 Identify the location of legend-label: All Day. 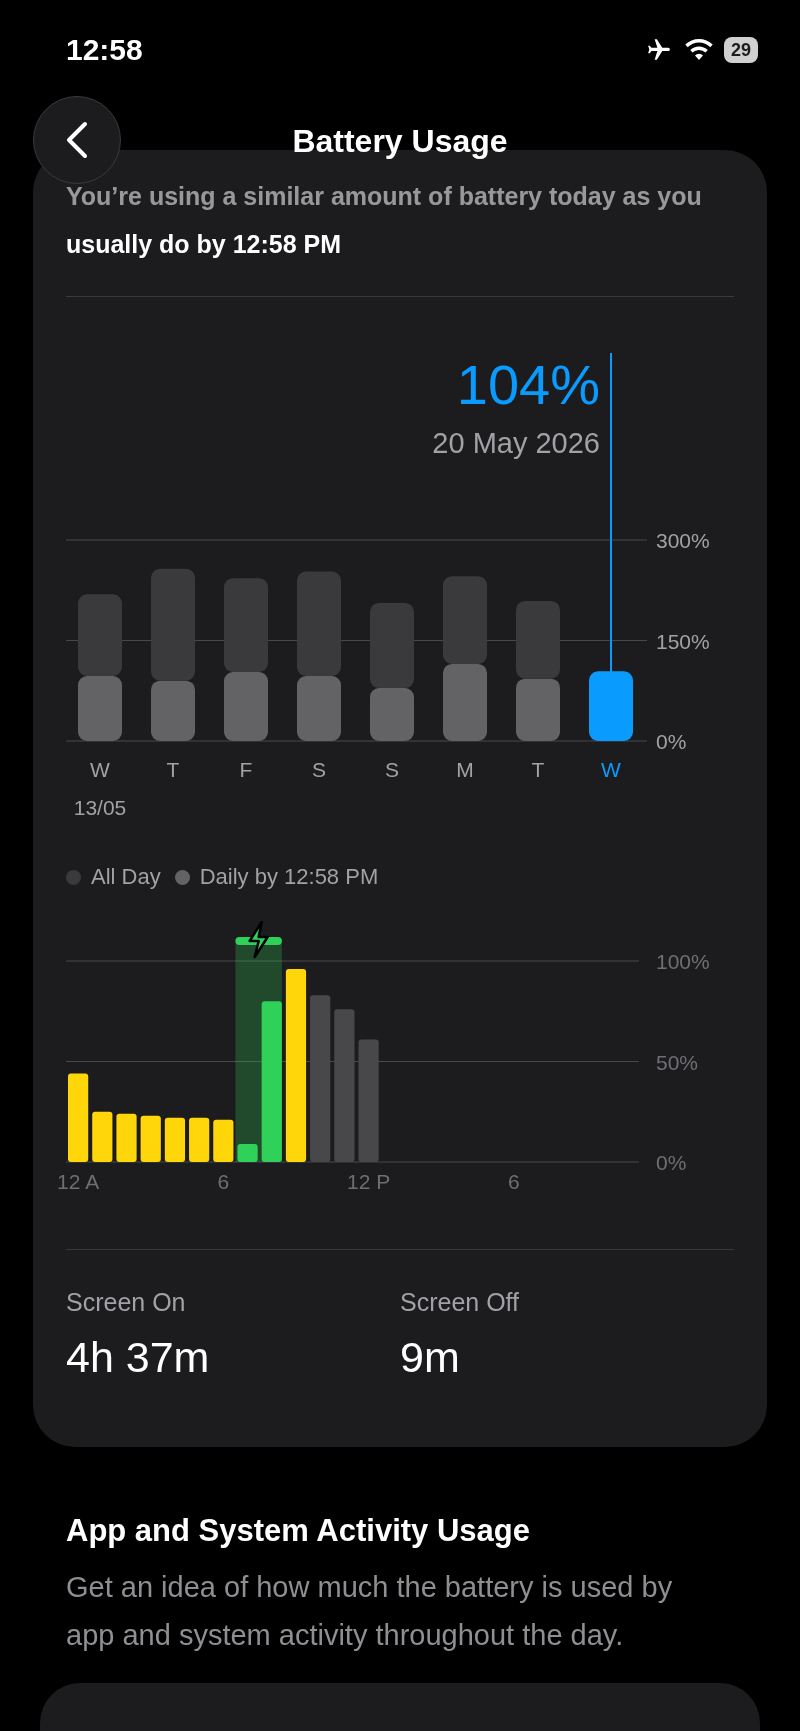
(126, 877).